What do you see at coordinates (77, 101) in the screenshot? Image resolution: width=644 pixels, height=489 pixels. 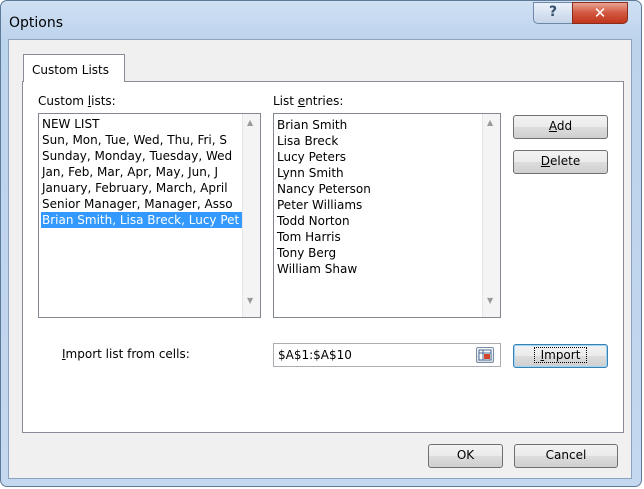 I see `custom-lists-label: Custom lists:` at bounding box center [77, 101].